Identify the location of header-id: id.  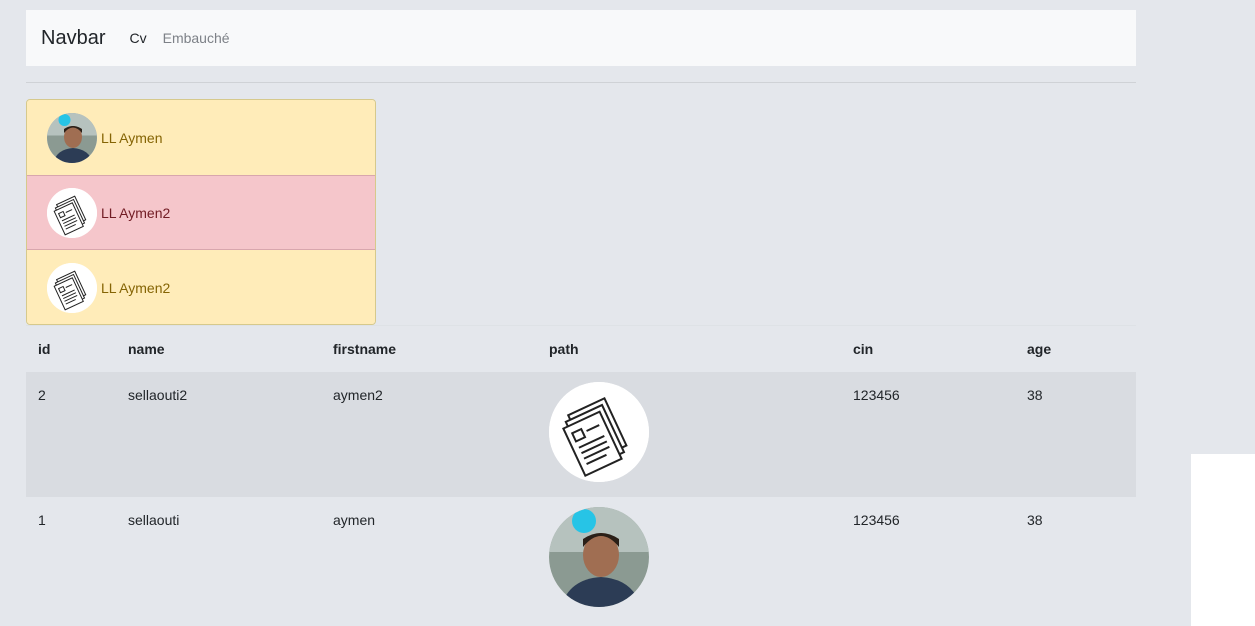
(44, 349).